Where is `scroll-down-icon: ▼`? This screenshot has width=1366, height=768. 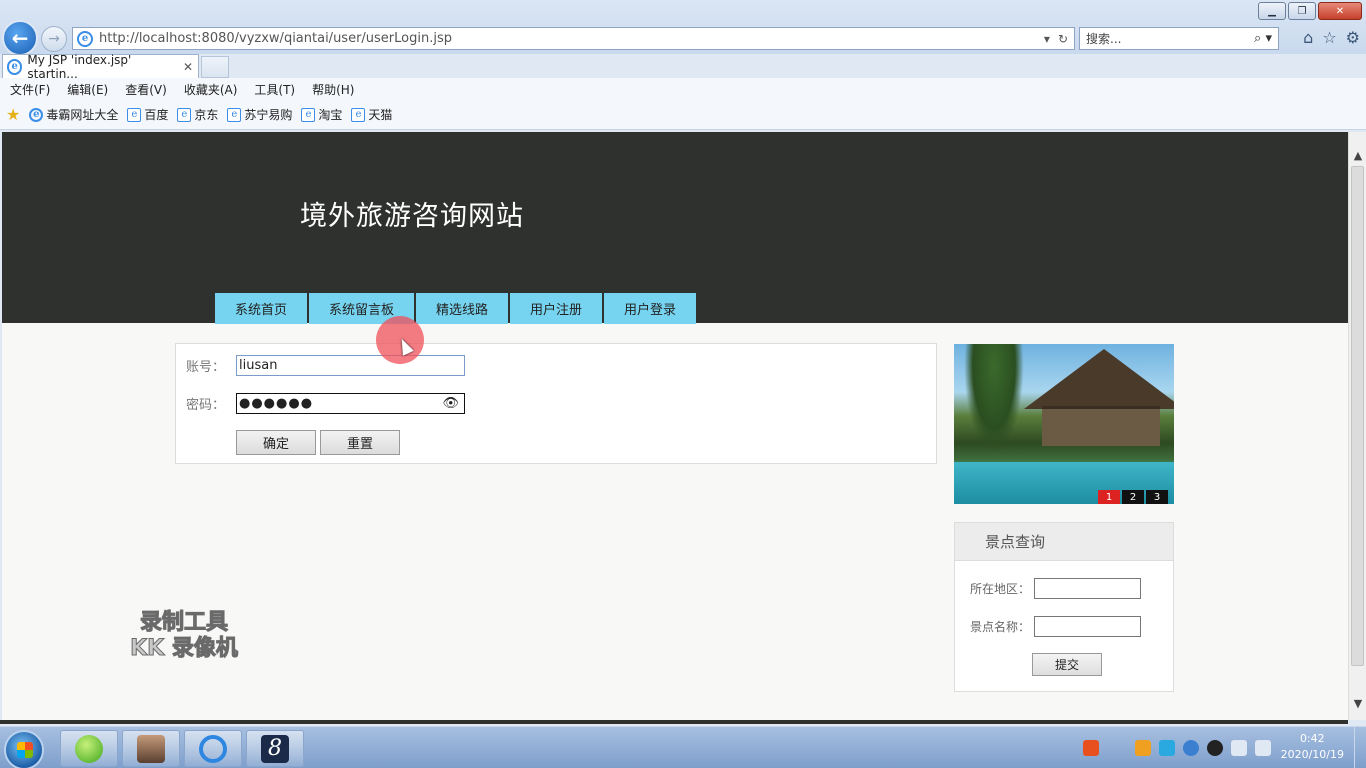
scroll-down-icon: ▼ is located at coordinates (1357, 703).